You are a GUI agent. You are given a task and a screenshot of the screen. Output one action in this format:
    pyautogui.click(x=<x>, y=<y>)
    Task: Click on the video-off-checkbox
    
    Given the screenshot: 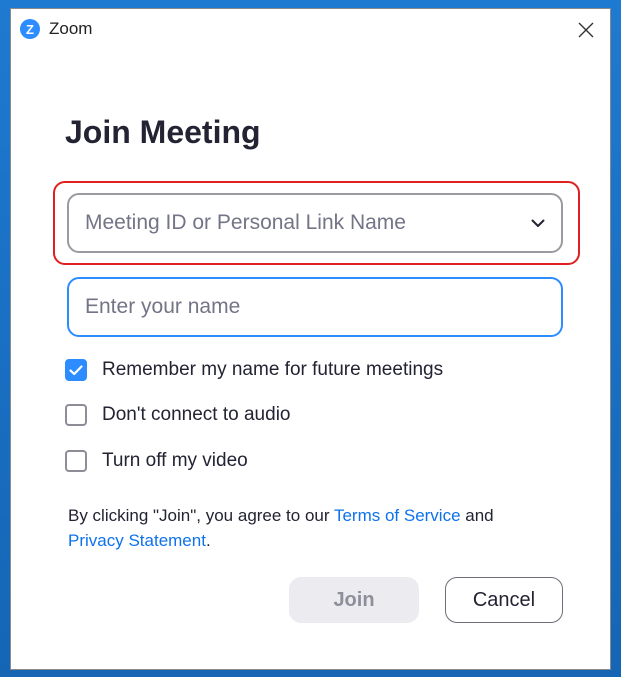 What is the action you would take?
    pyautogui.click(x=76, y=461)
    